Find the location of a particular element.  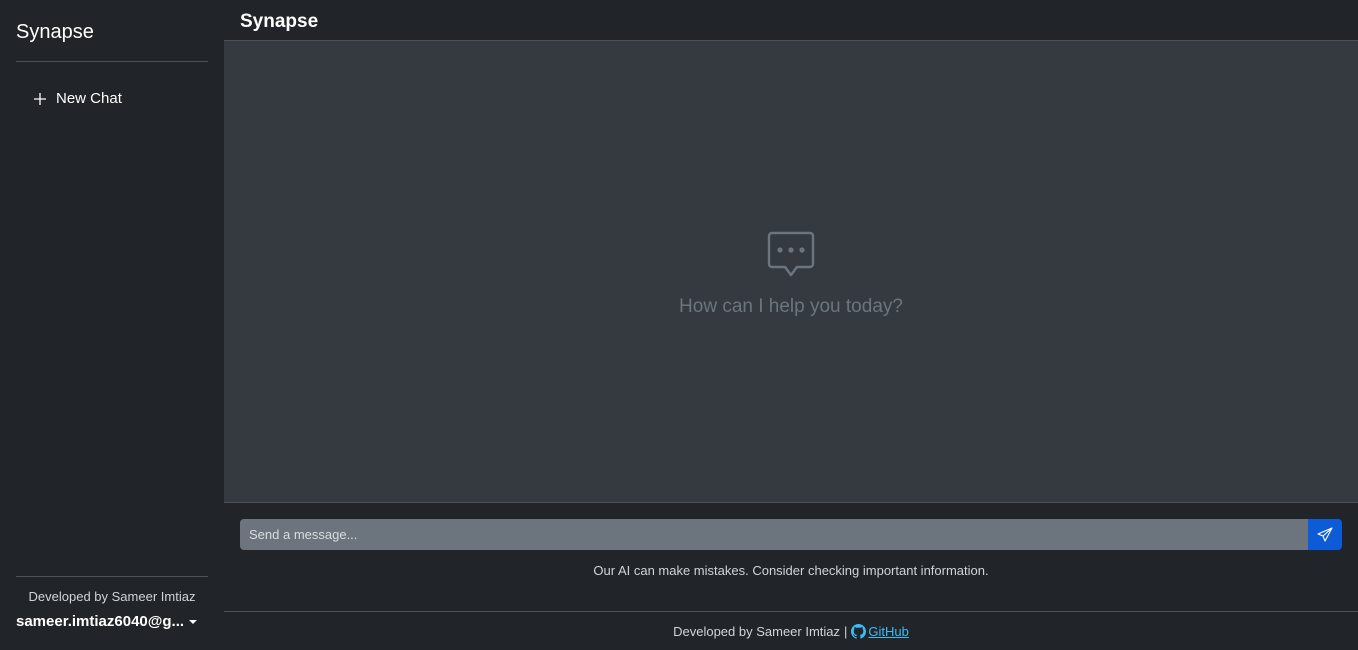

chat-dots-icon is located at coordinates (791, 253).